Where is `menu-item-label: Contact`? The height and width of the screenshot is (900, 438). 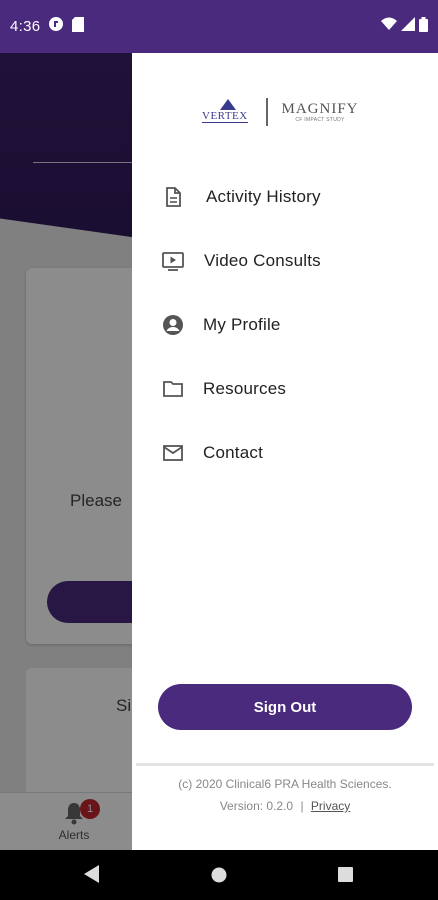
menu-item-label: Contact is located at coordinates (233, 452).